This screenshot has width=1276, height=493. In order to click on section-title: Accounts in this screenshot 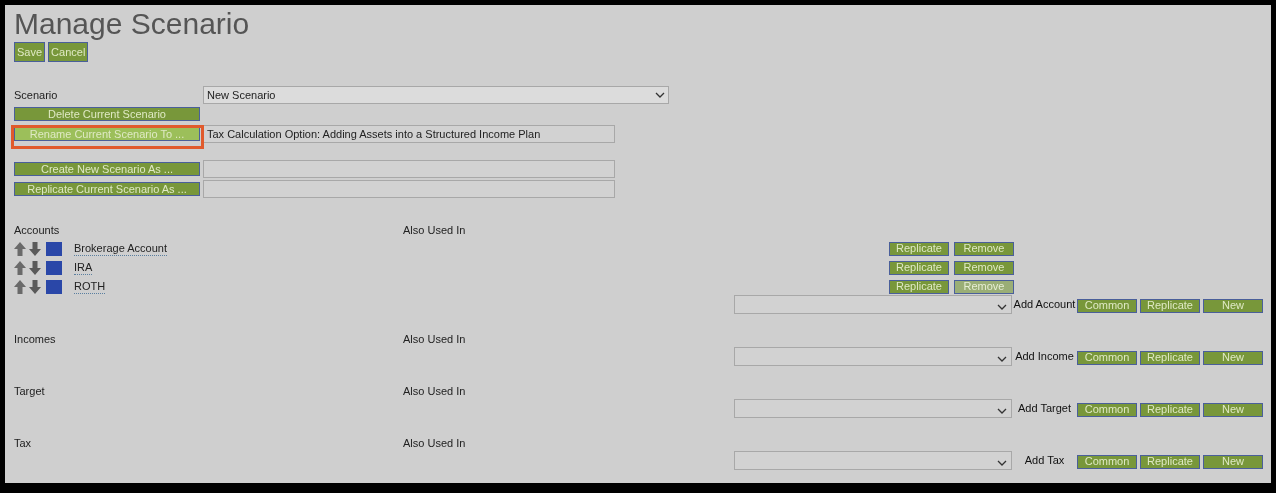, I will do `click(37, 230)`.